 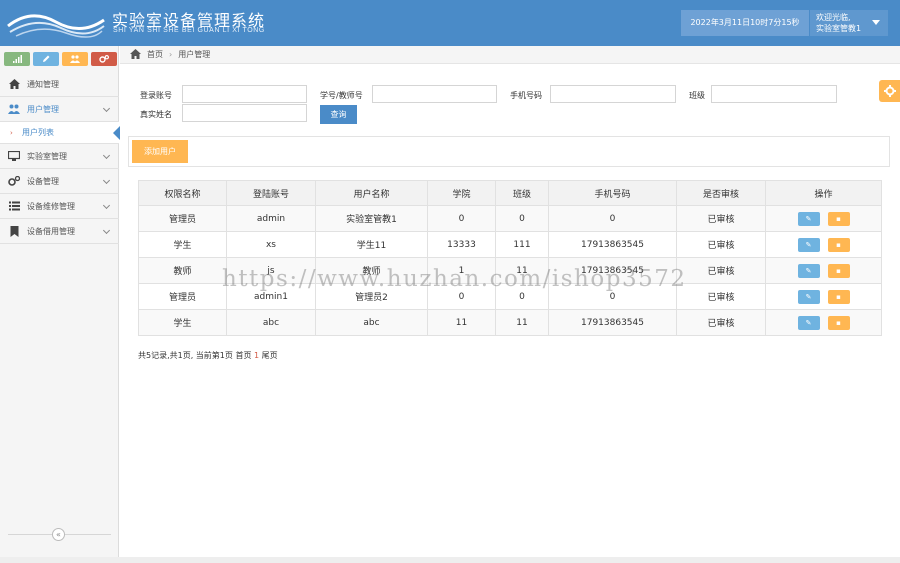 I want to click on pagination-current-page: 1, so click(x=256, y=355).